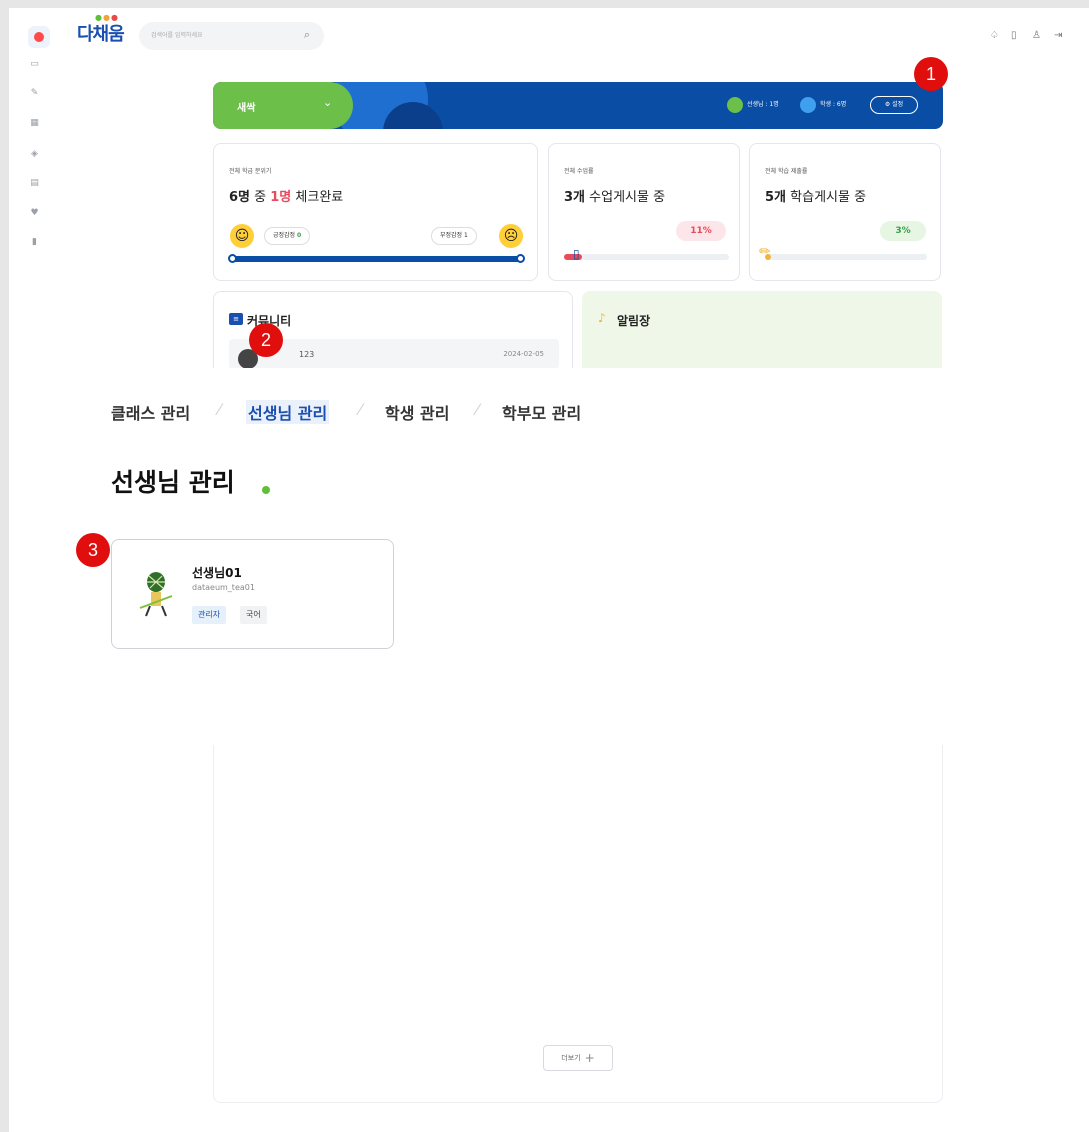 This screenshot has width=1089, height=1132. Describe the element at coordinates (231, 36) in the screenshot. I see `search-bar: 검색어를 입력하세요 ⌕` at that location.